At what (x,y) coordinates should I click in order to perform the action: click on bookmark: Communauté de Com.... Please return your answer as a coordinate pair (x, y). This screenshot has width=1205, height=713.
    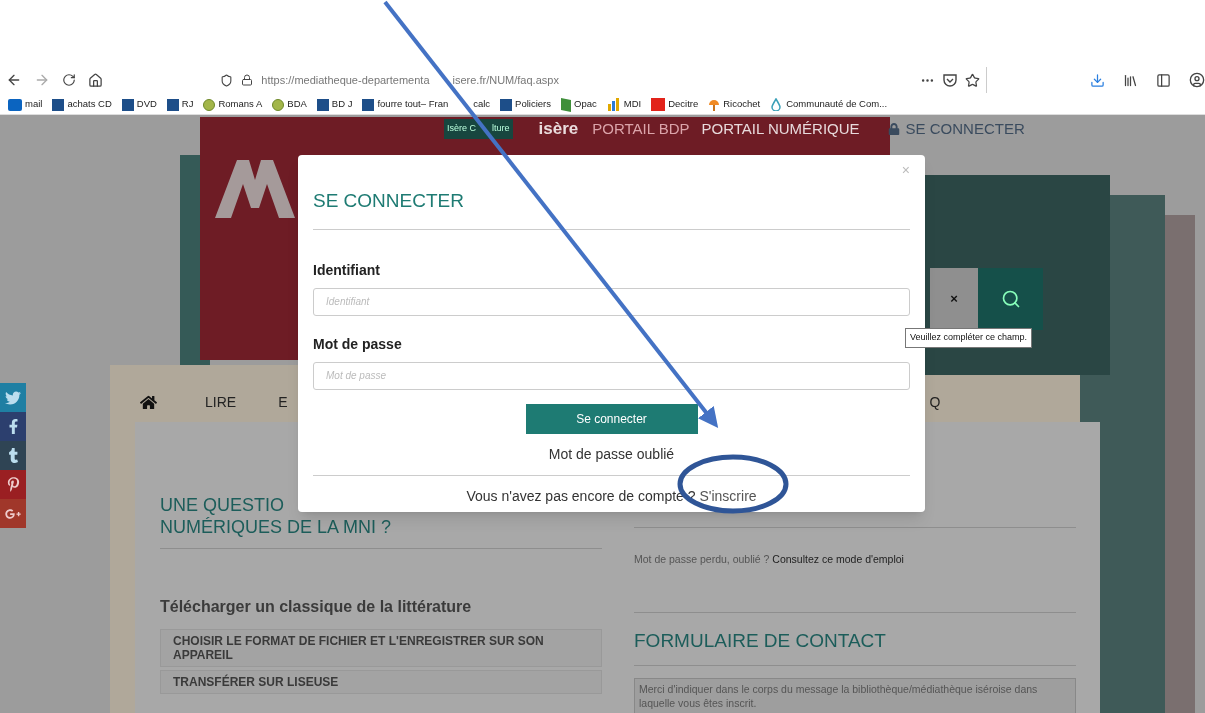
    Looking at the image, I should click on (829, 104).